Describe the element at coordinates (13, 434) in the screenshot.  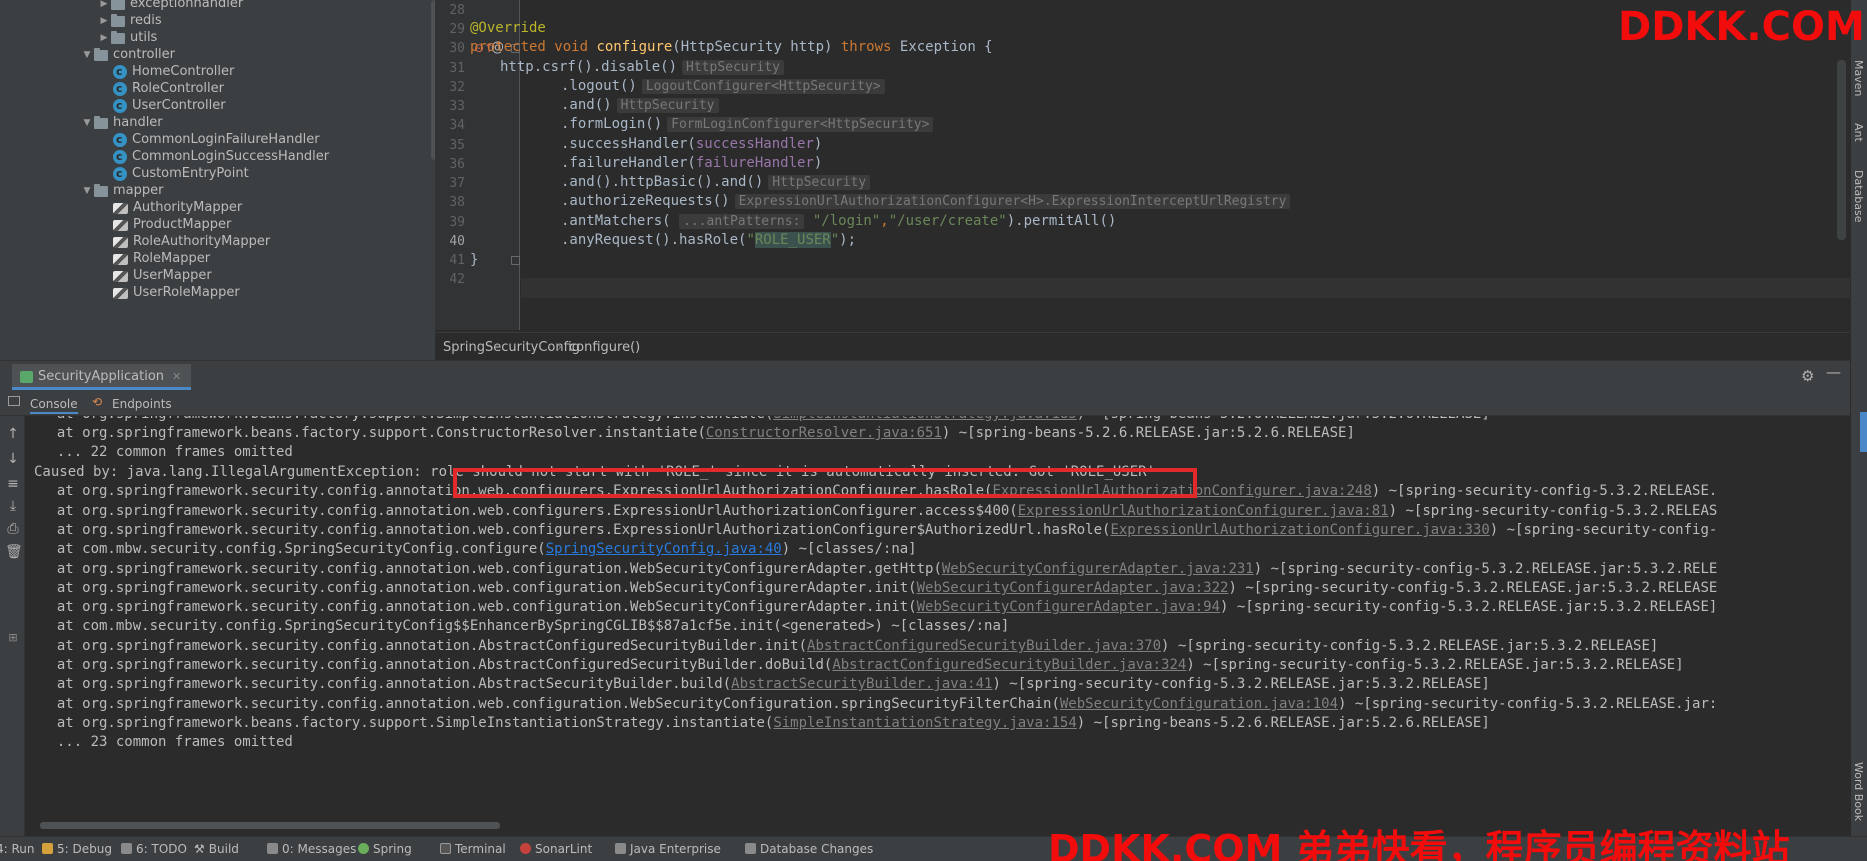
I see `arrow-up-icon: ↑` at that location.